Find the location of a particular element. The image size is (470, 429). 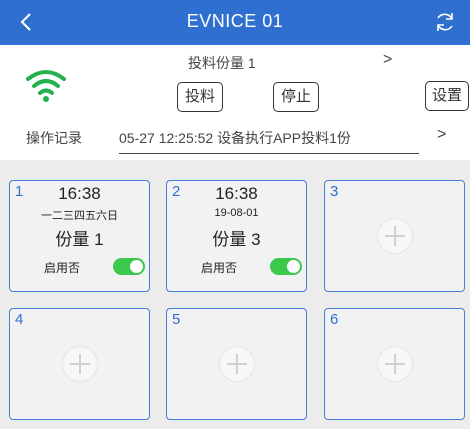

schedule-date: 19-08-01 is located at coordinates (236, 213).